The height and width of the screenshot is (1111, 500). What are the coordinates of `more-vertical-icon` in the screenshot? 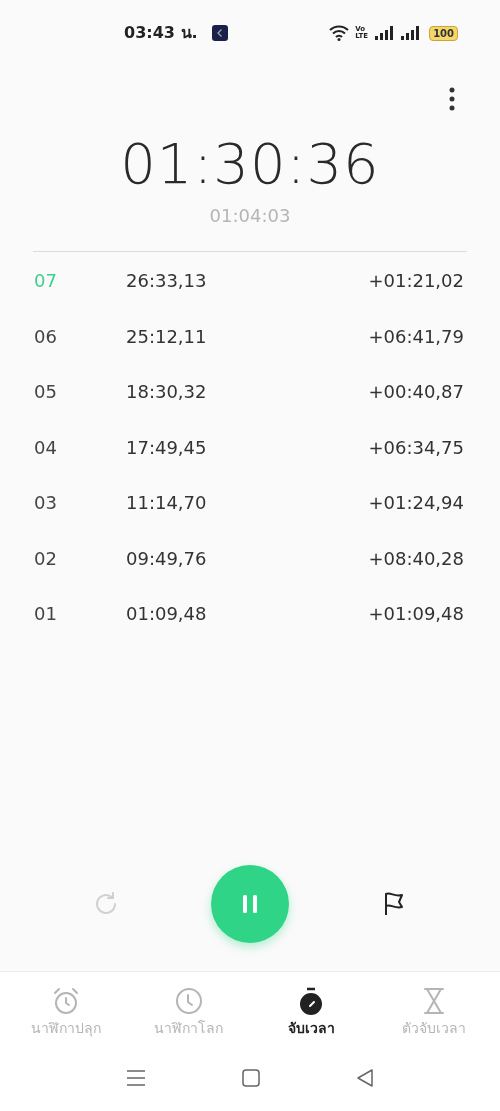 It's located at (452, 99).